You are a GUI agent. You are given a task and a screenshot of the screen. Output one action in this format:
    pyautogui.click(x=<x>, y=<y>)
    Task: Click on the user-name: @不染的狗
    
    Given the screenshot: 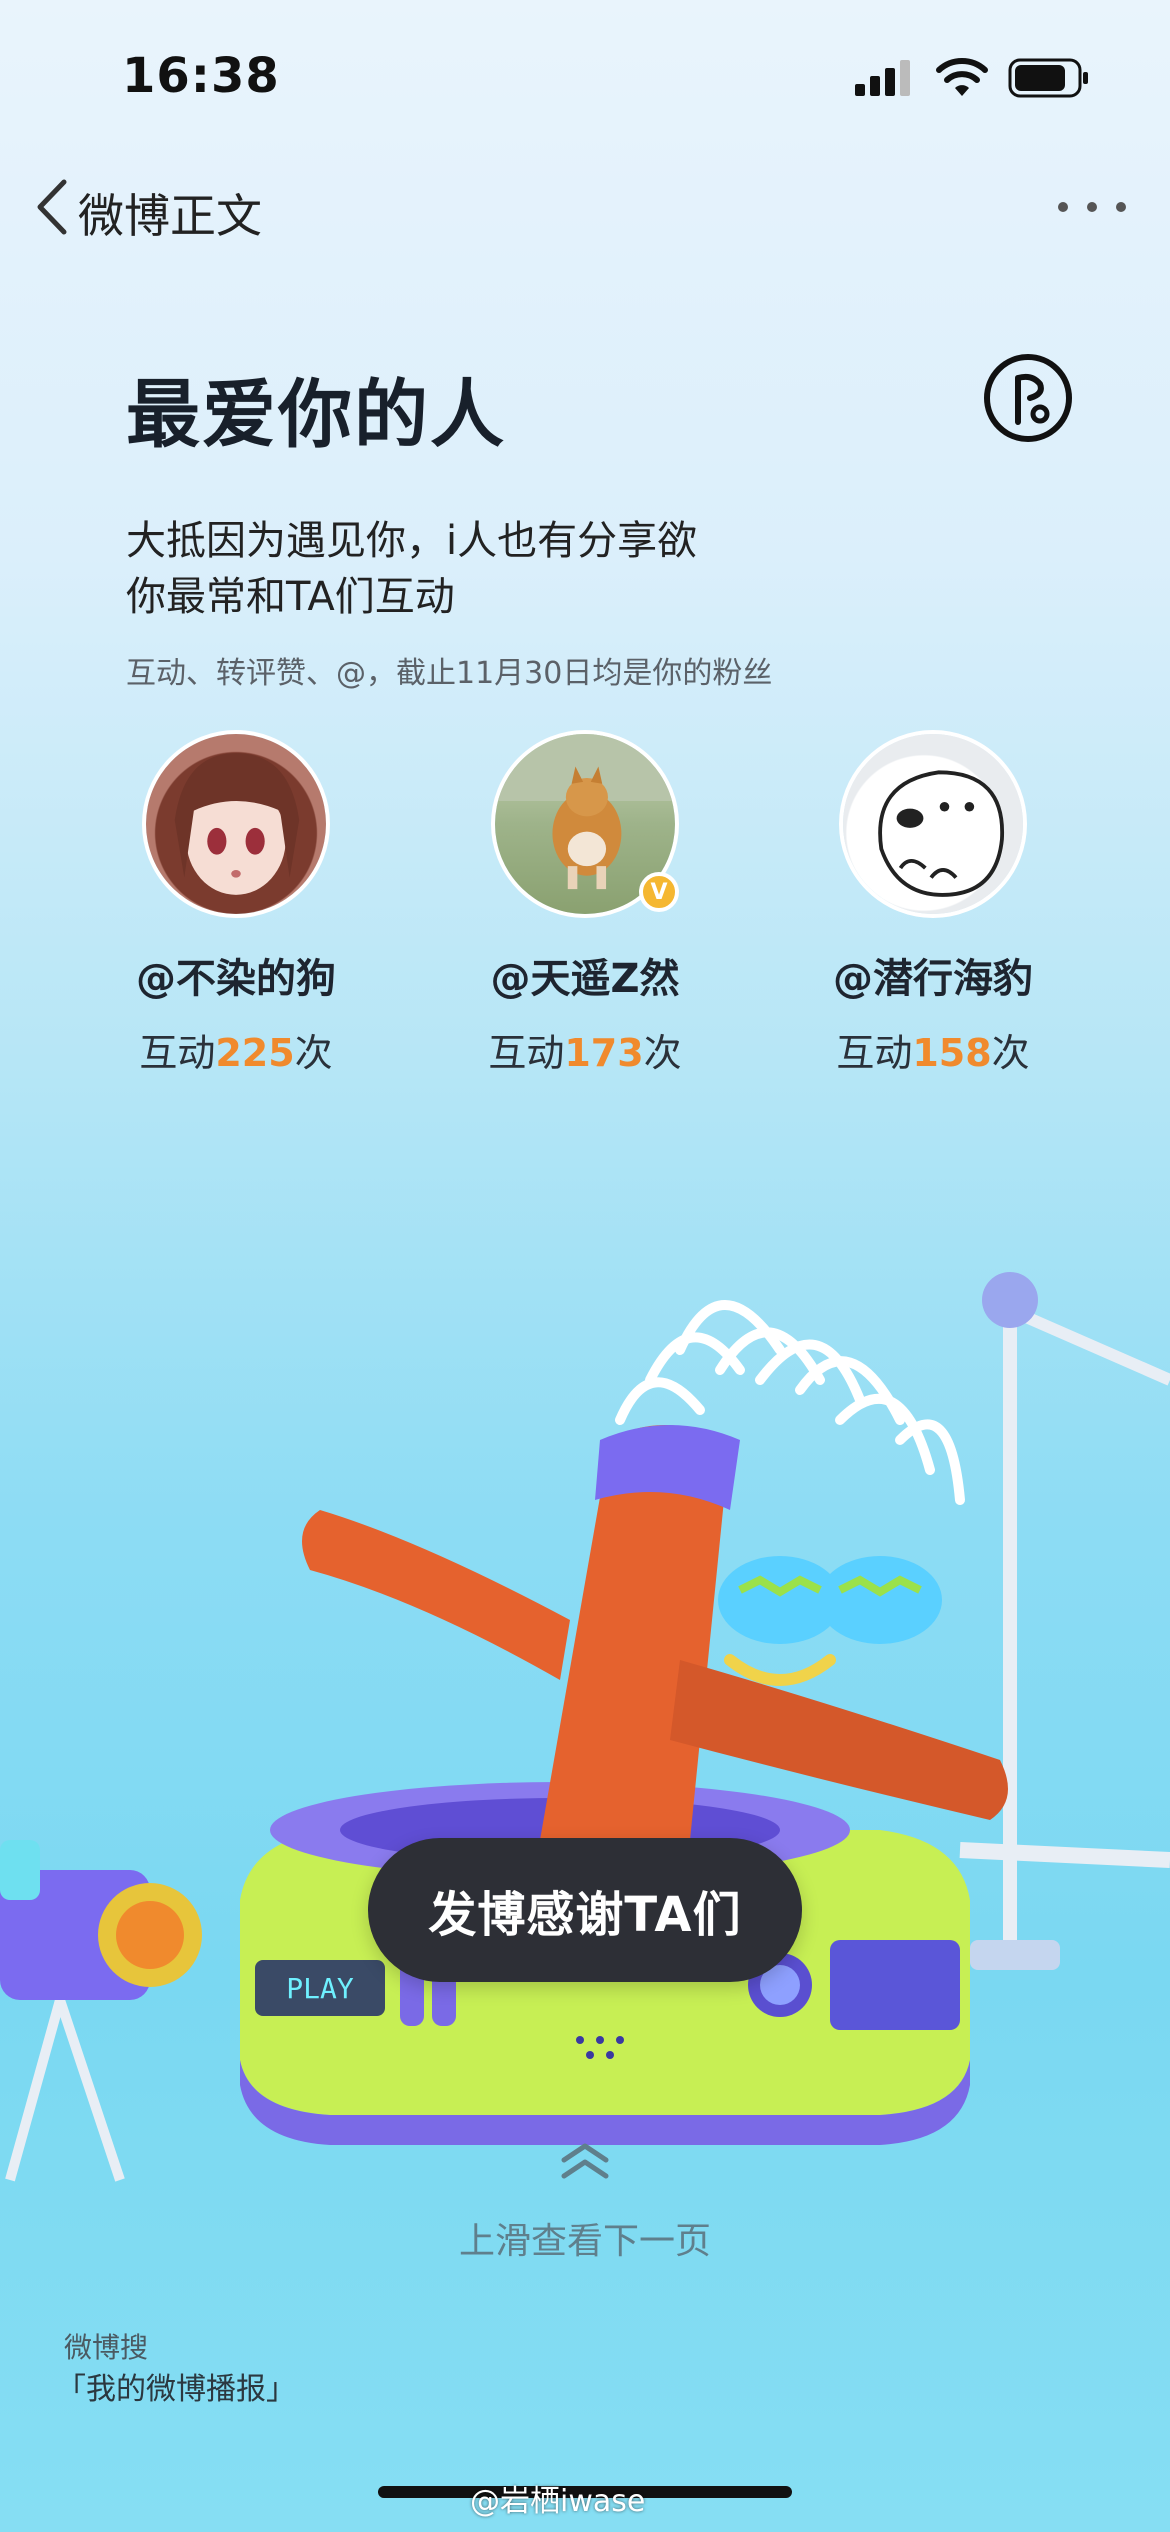 What is the action you would take?
    pyautogui.click(x=236, y=979)
    